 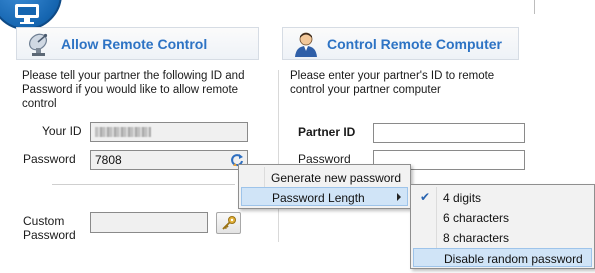 I want to click on app-monitor-icon, so click(x=27, y=14).